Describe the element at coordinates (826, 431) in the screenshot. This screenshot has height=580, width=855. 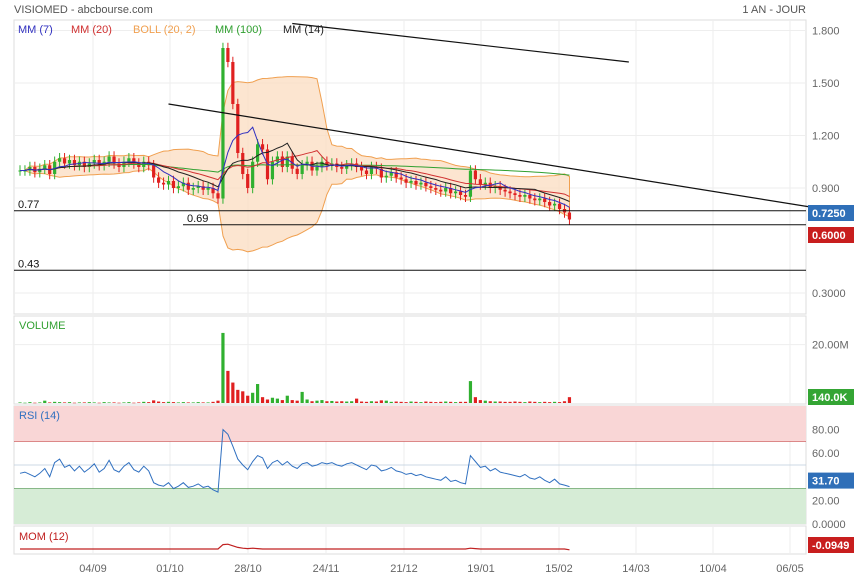
I see `rsi-y-tick: 80.00` at that location.